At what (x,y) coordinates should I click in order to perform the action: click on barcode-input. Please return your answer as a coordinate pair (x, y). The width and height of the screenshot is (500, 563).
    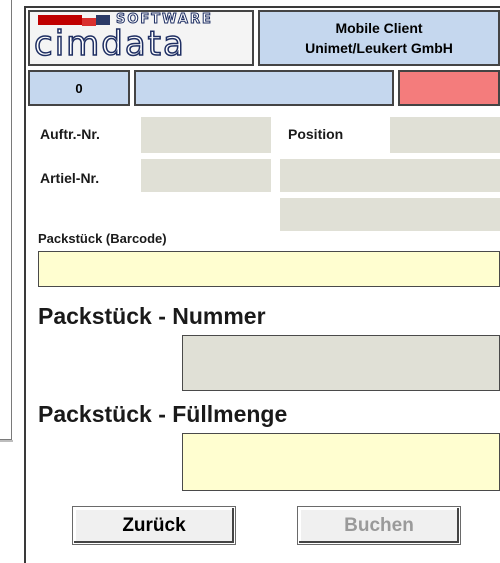
    Looking at the image, I should click on (269, 269).